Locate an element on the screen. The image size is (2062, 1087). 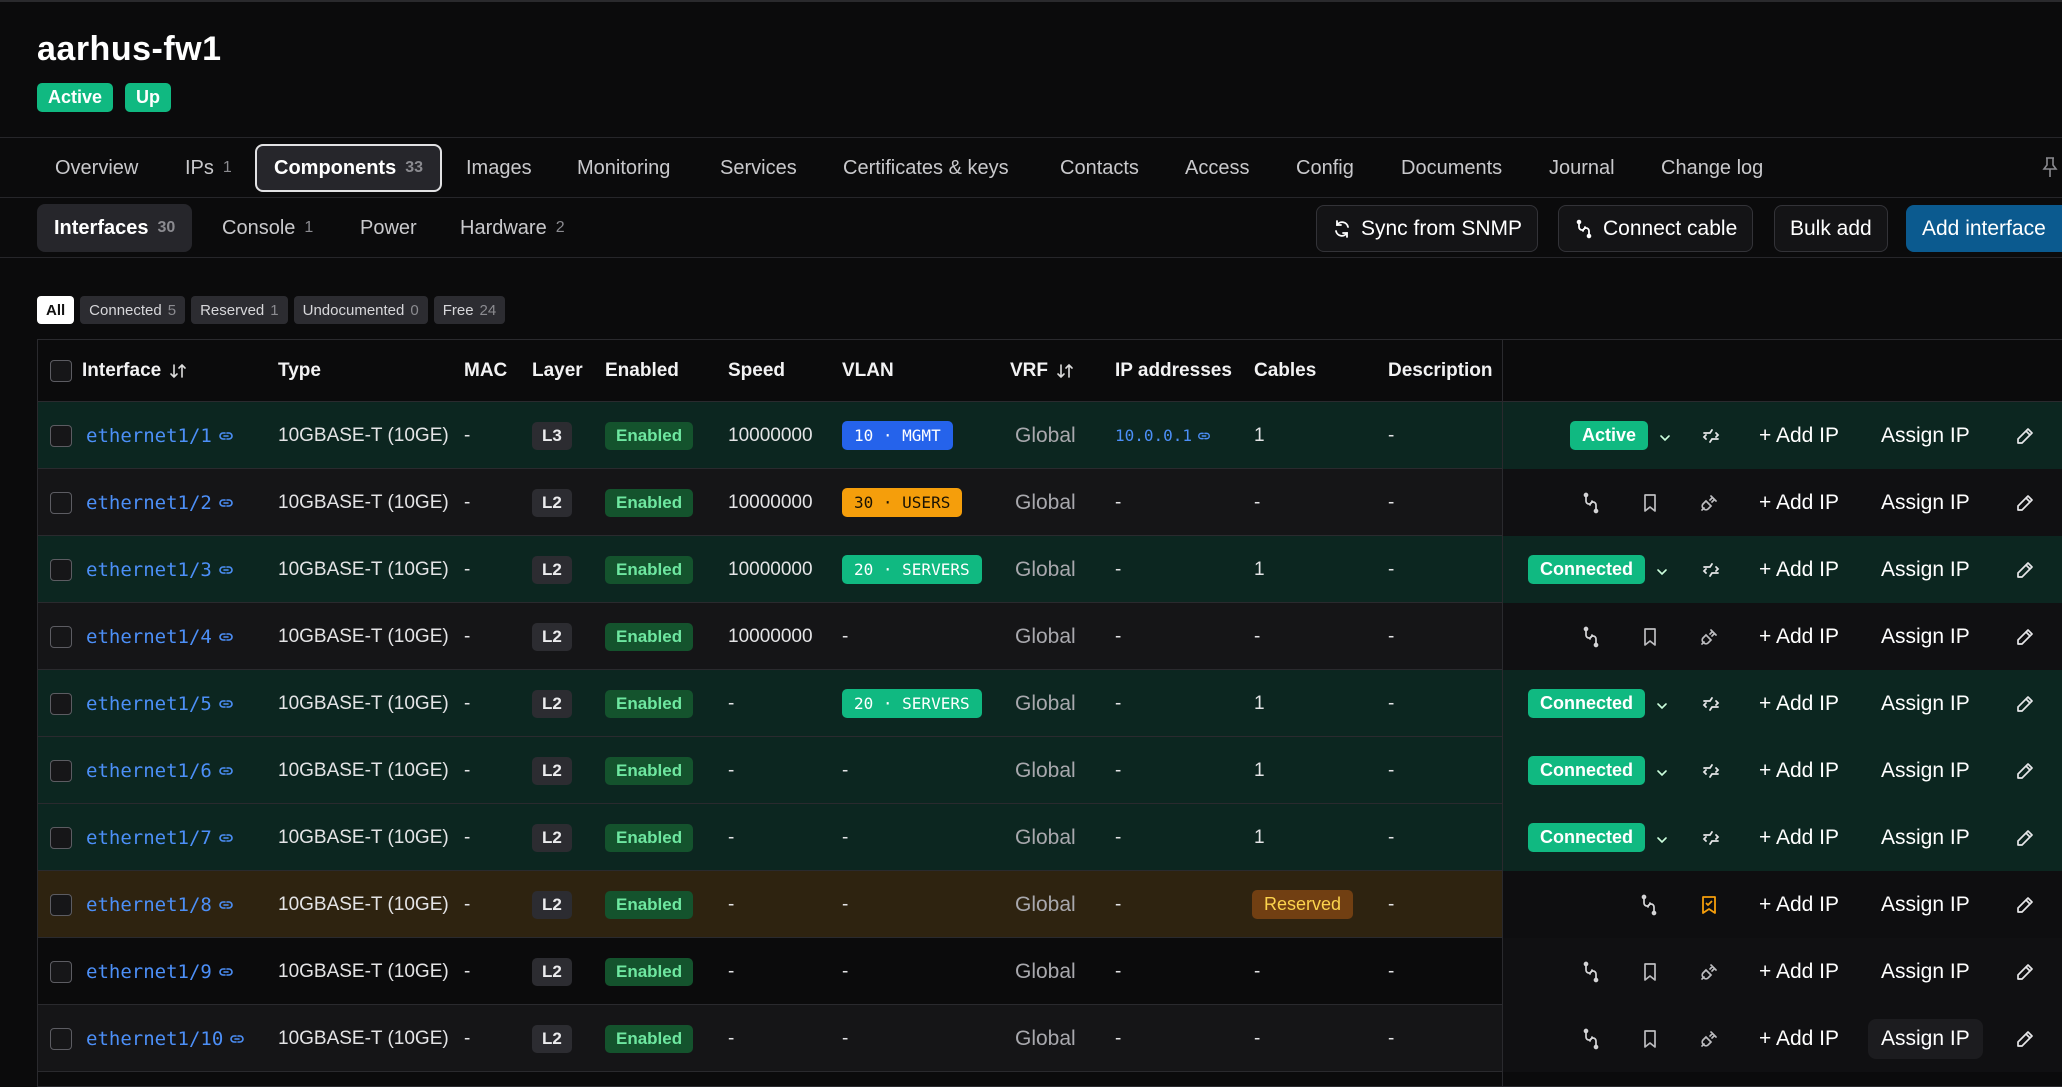
select-all-checkbox is located at coordinates (61, 371).